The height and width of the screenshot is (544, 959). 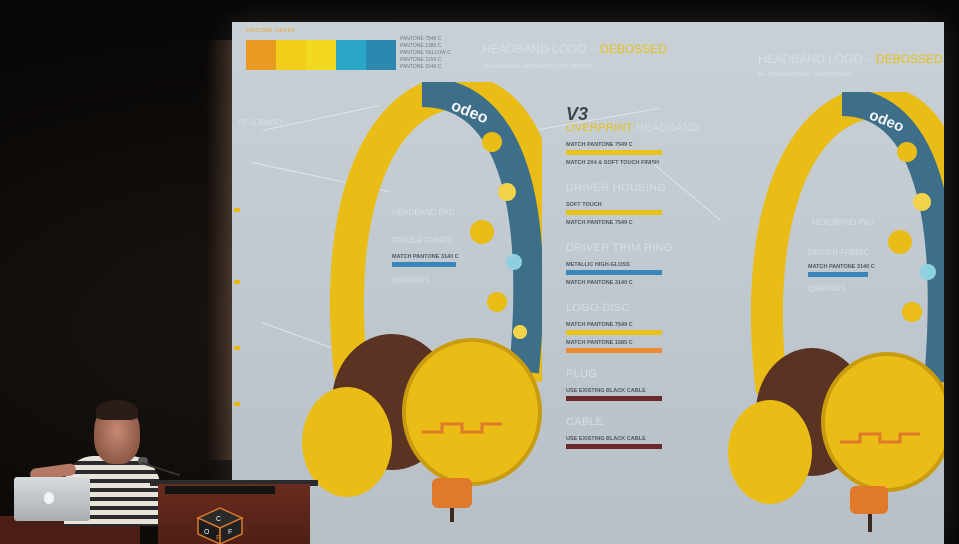 What do you see at coordinates (598, 308) in the screenshot?
I see `spec-section-title: LOGO DISC` at bounding box center [598, 308].